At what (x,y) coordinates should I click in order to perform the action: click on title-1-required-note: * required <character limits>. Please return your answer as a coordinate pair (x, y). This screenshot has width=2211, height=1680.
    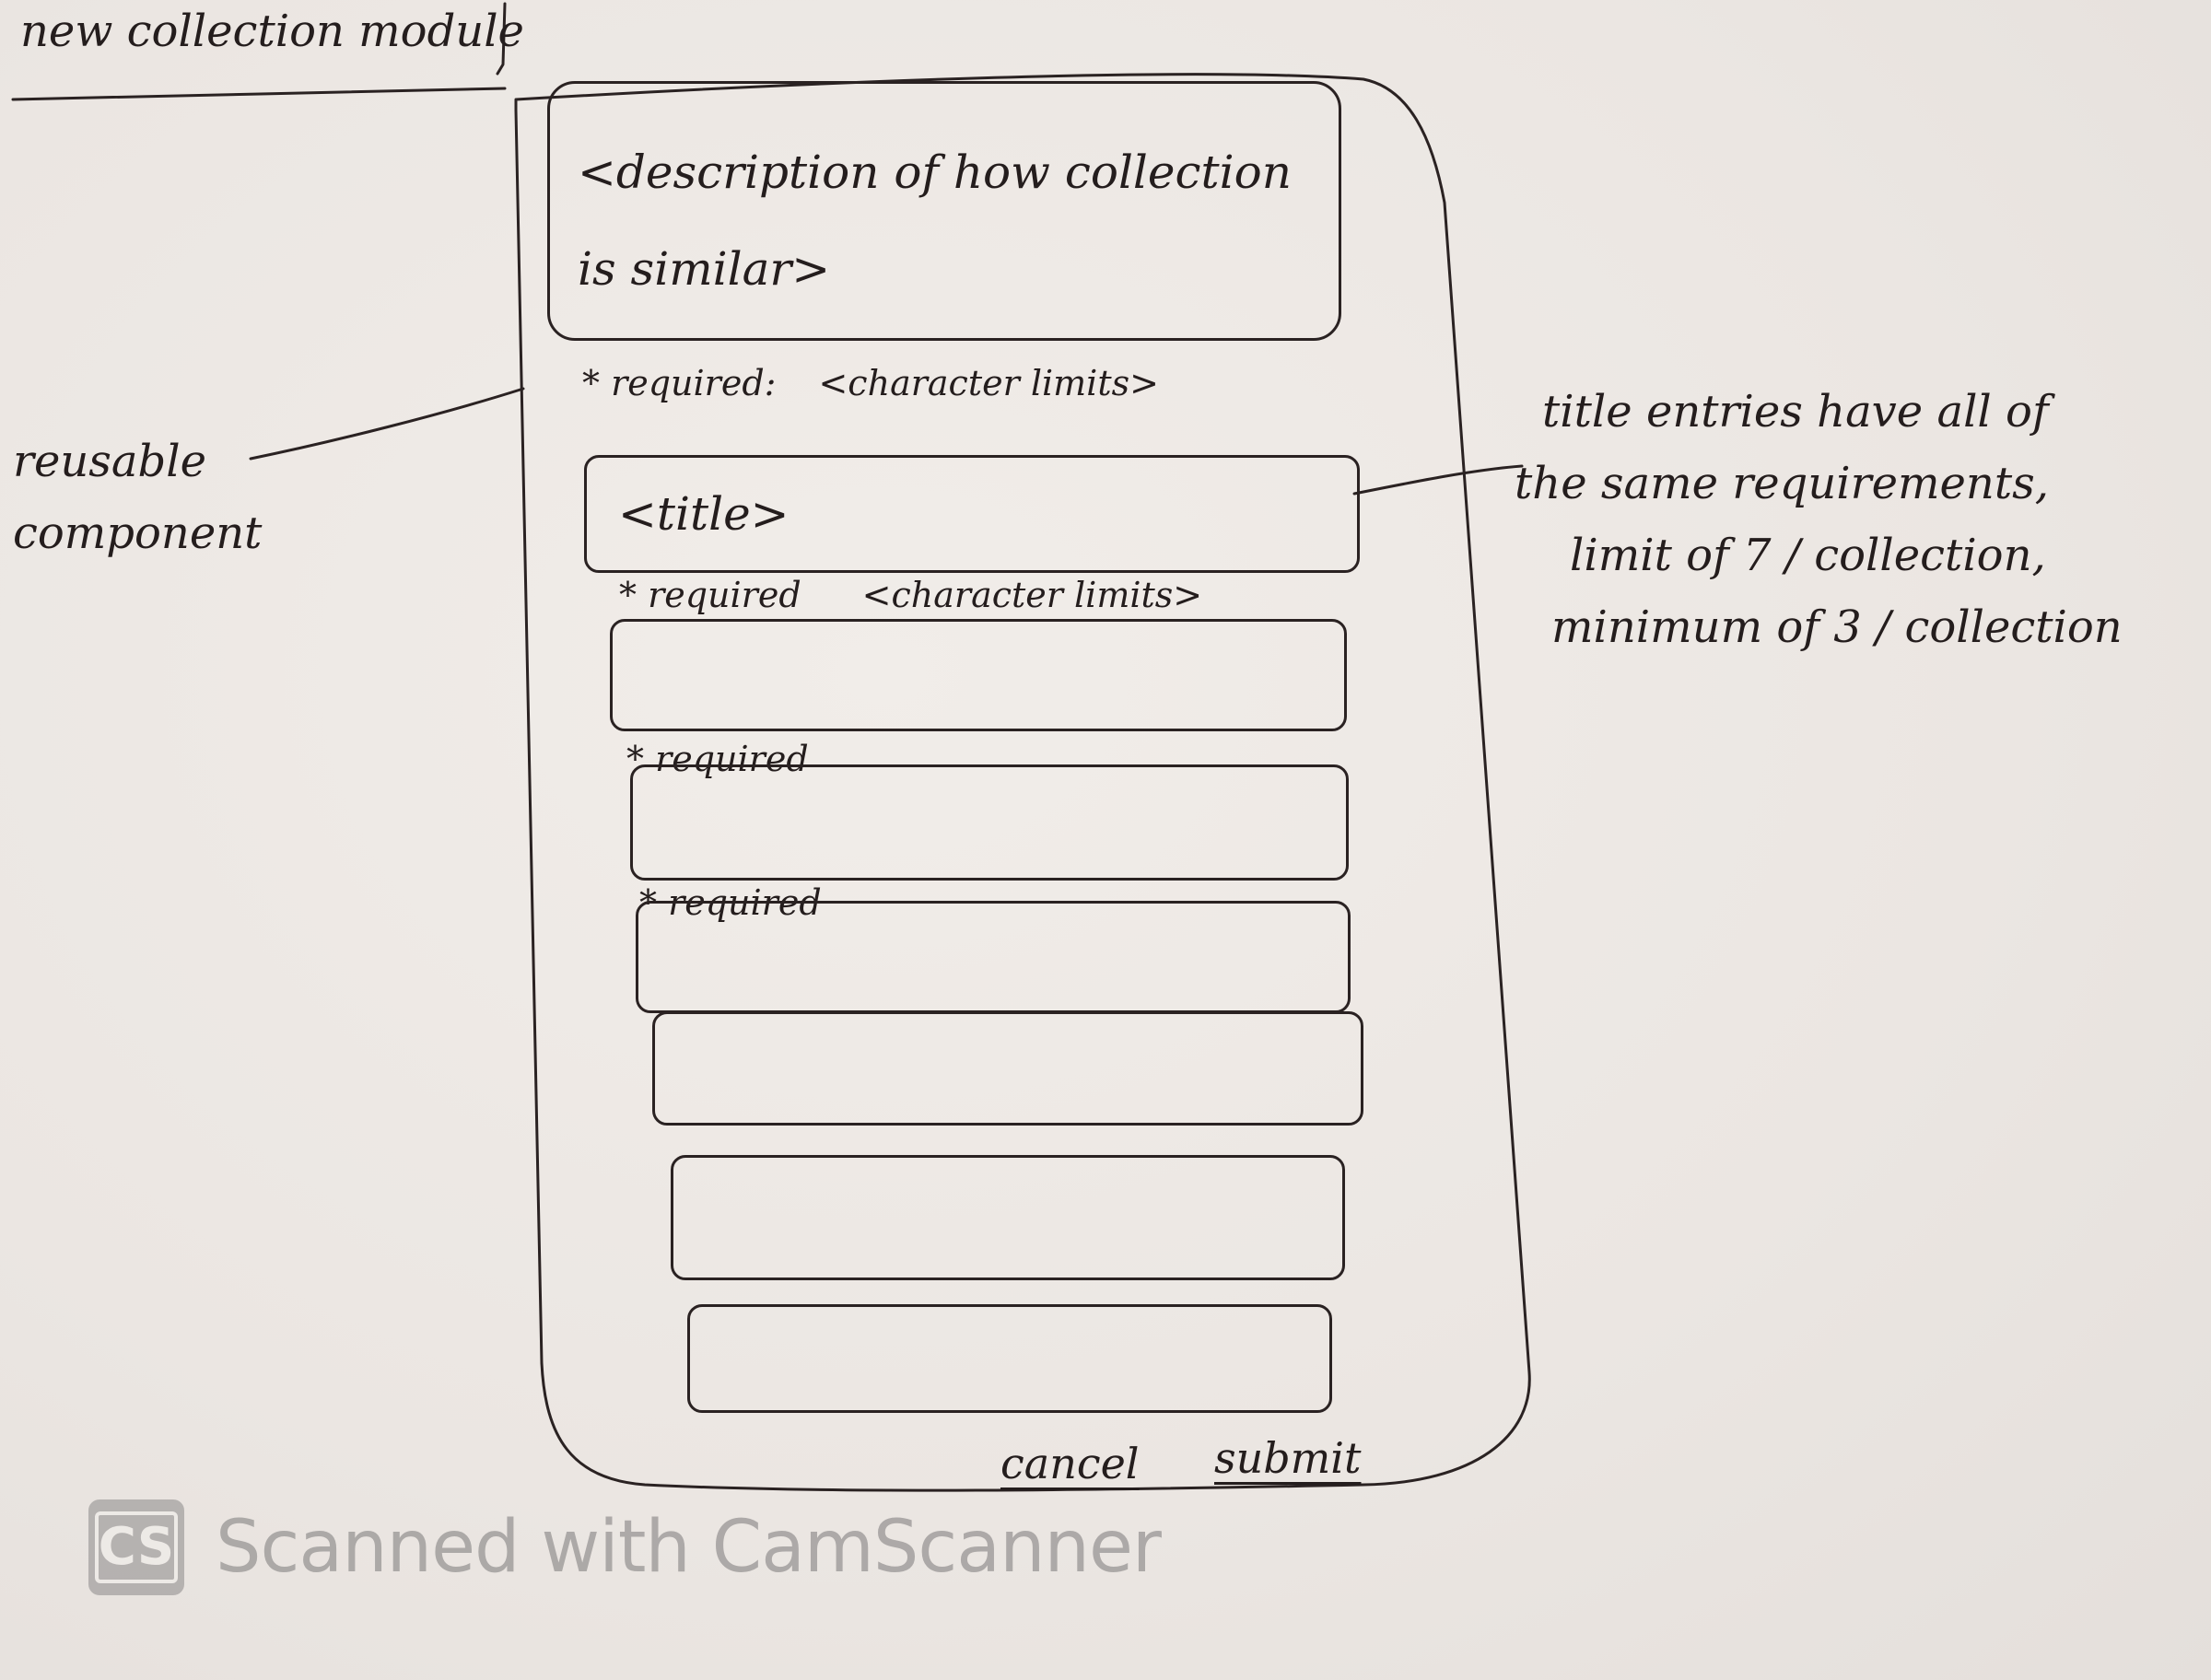
    Looking at the image, I should click on (910, 595).